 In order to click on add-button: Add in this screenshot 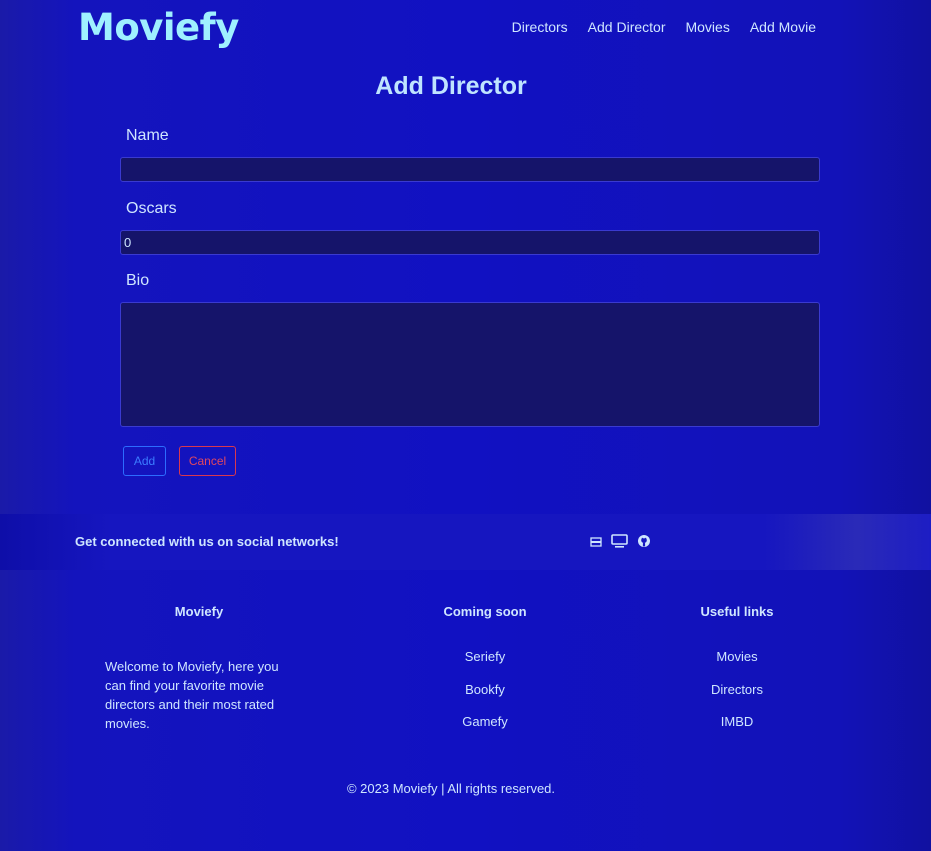, I will do `click(144, 461)`.